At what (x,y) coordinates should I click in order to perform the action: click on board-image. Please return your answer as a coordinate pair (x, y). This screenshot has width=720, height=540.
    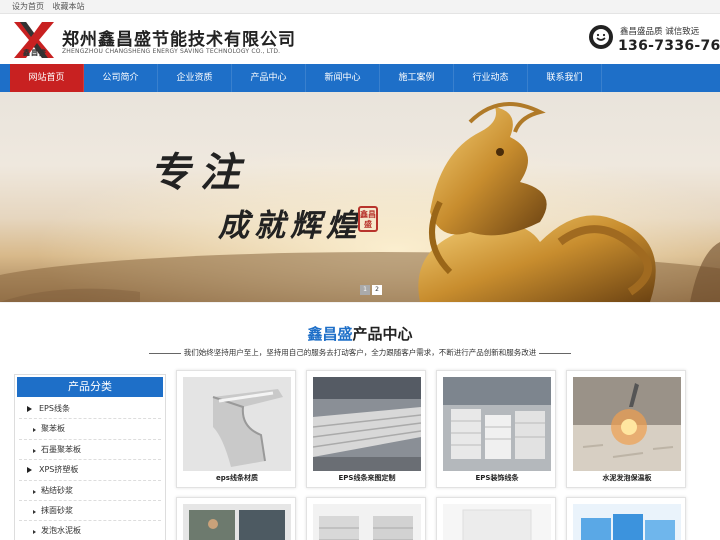
    Looking at the image, I should click on (497, 522).